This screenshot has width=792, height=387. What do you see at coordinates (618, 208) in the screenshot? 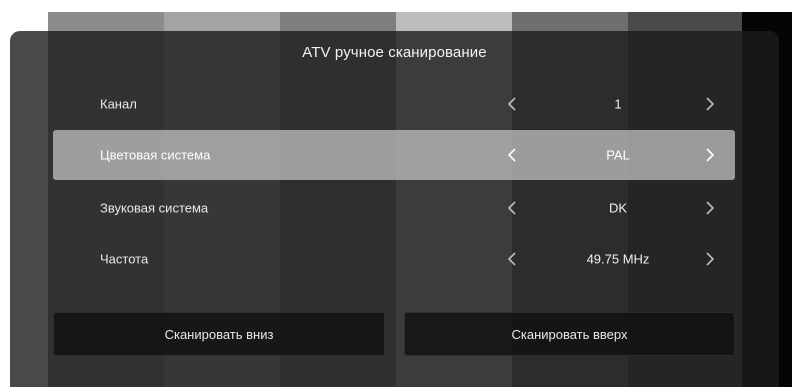
I see `setting-value-sound-system: DK` at bounding box center [618, 208].